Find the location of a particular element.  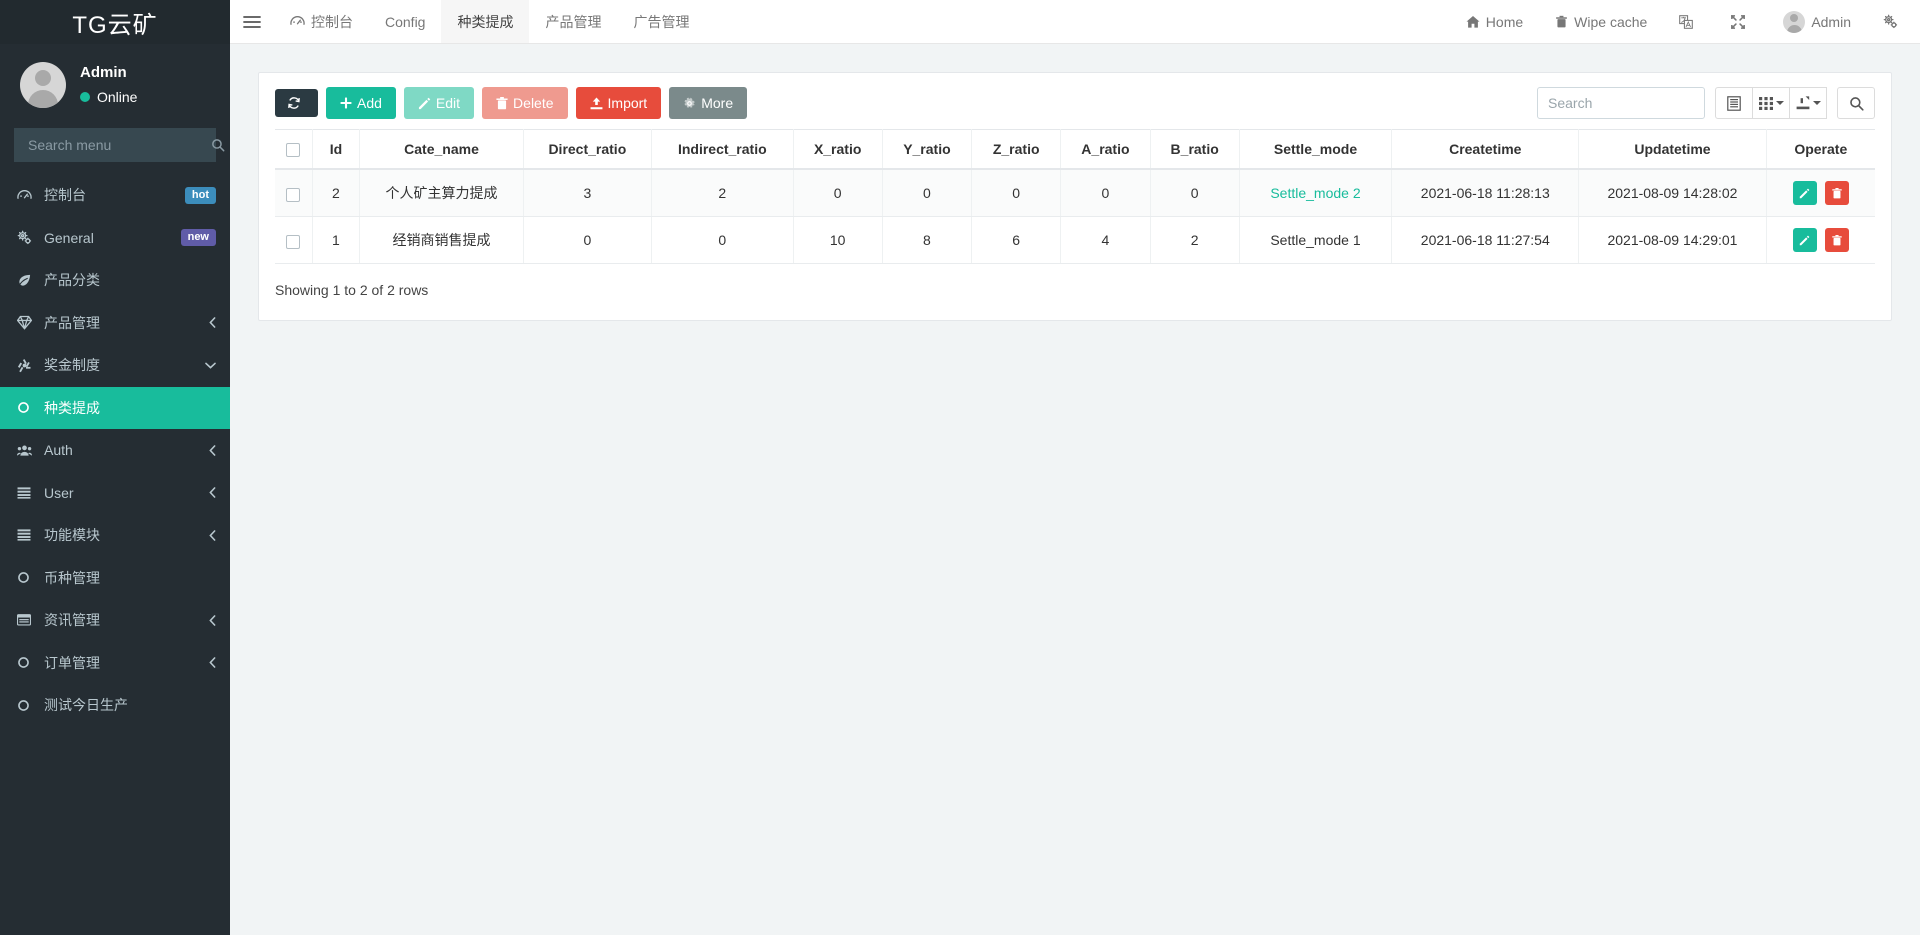

toolbar-right is located at coordinates (1706, 103).